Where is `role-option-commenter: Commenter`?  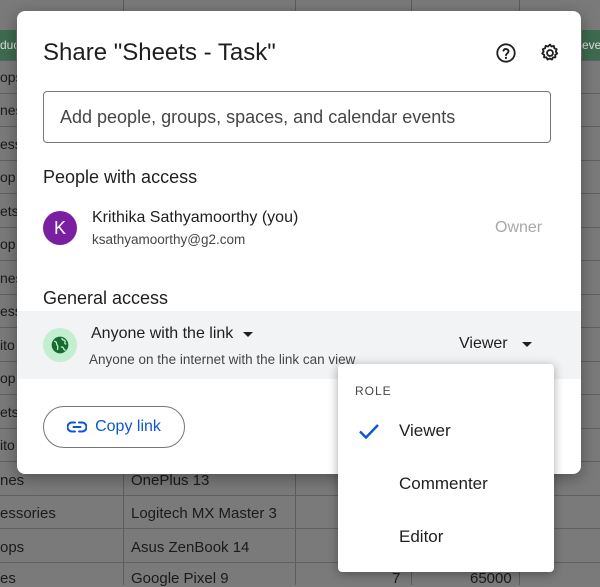
role-option-commenter: Commenter is located at coordinates (446, 484).